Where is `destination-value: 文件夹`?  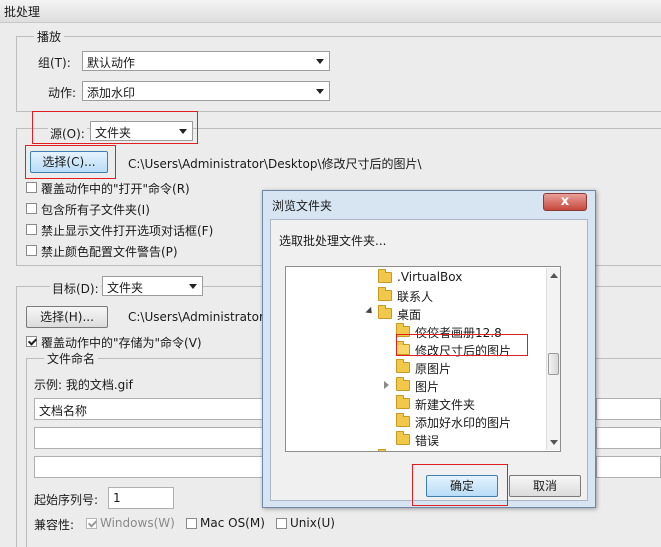
destination-value: 文件夹 is located at coordinates (125, 288).